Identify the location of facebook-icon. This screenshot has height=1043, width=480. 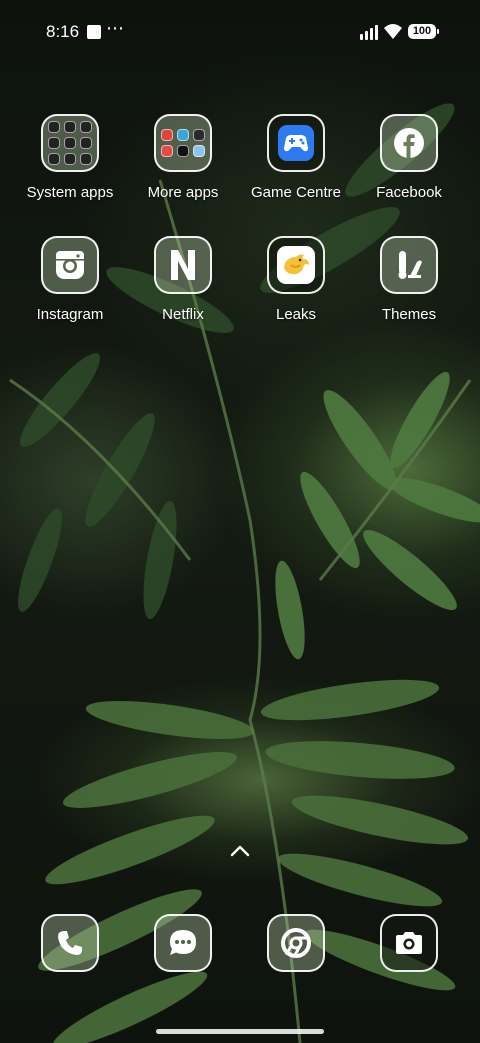
(409, 143).